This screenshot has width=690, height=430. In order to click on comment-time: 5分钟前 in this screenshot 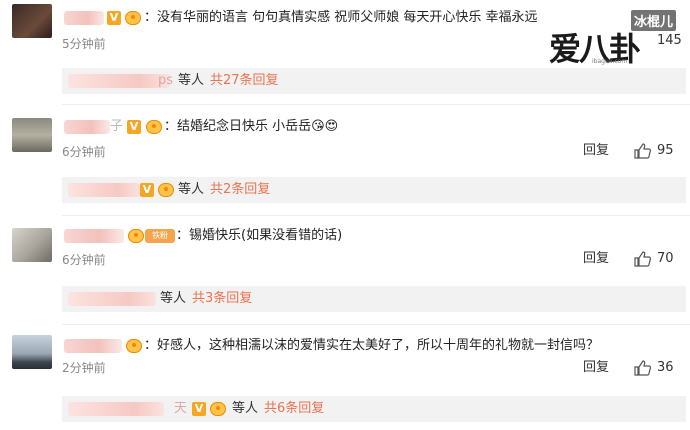, I will do `click(84, 44)`.